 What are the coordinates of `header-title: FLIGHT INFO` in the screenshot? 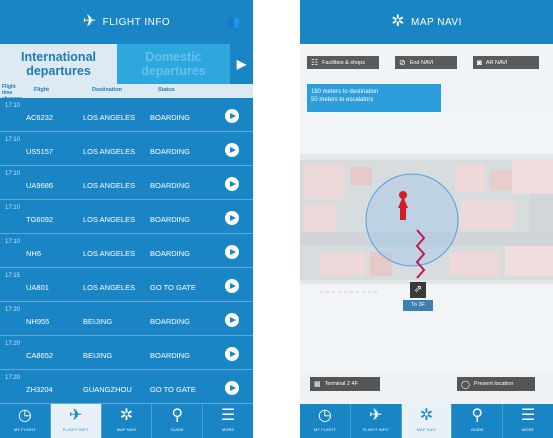 It's located at (136, 22).